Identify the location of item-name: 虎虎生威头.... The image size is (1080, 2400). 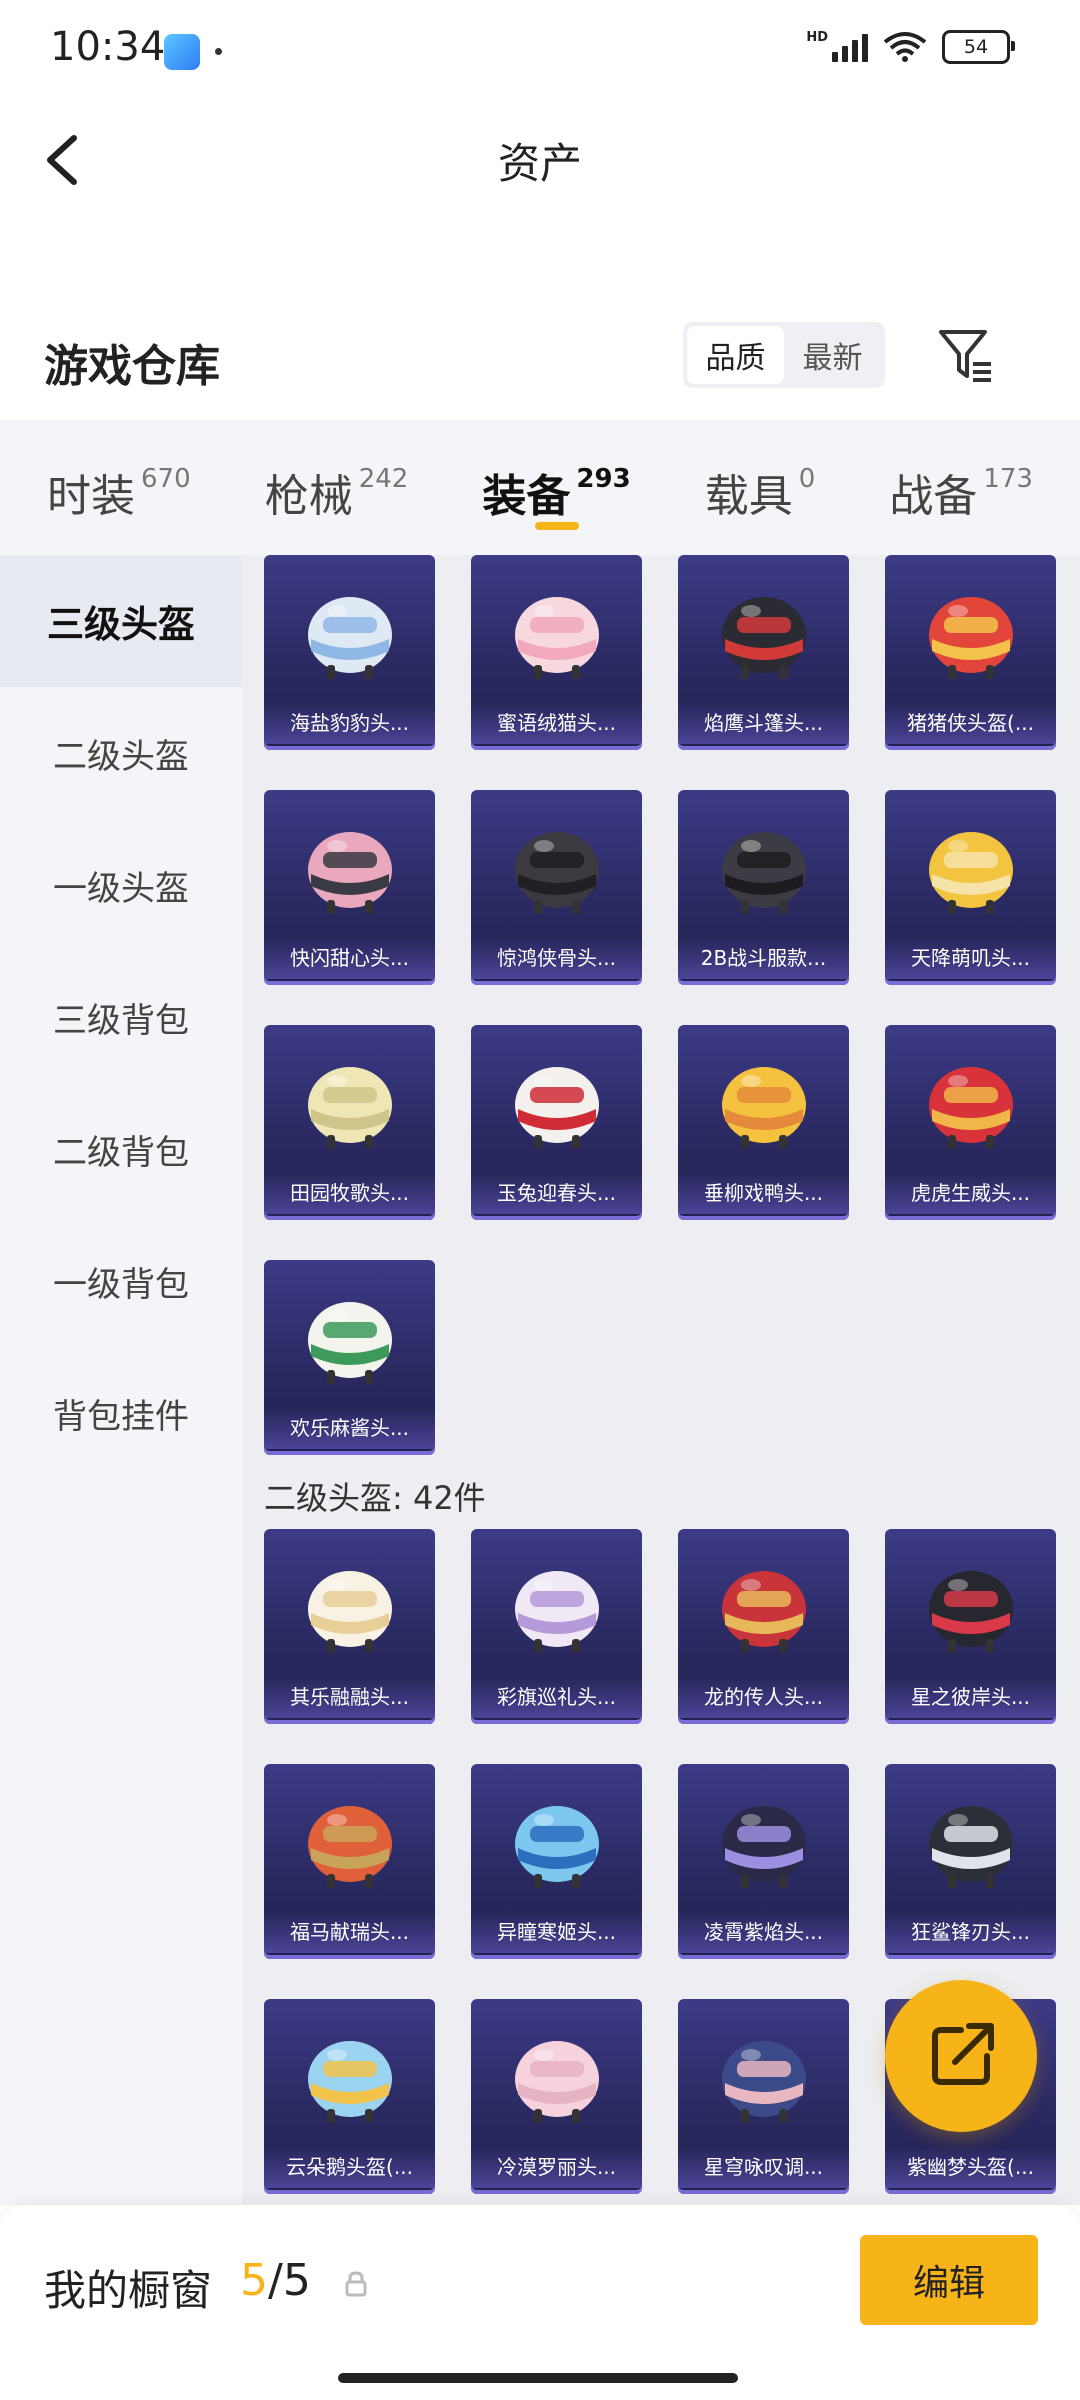
(970, 1193).